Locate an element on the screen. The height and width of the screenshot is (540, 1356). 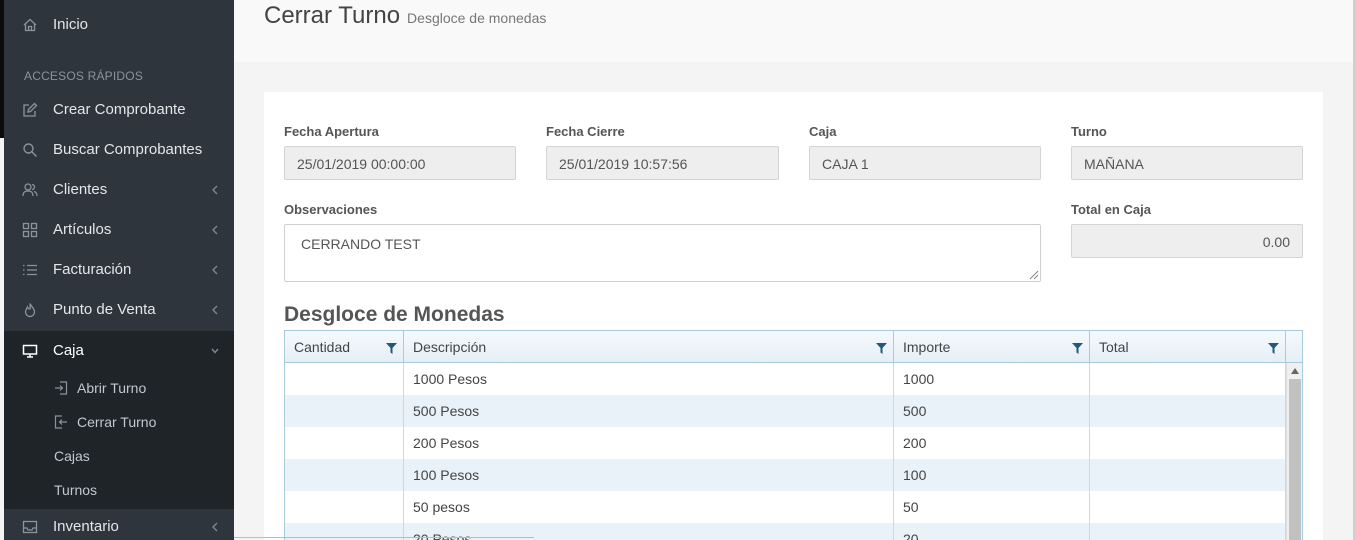
column-header-label: Total is located at coordinates (1114, 347).